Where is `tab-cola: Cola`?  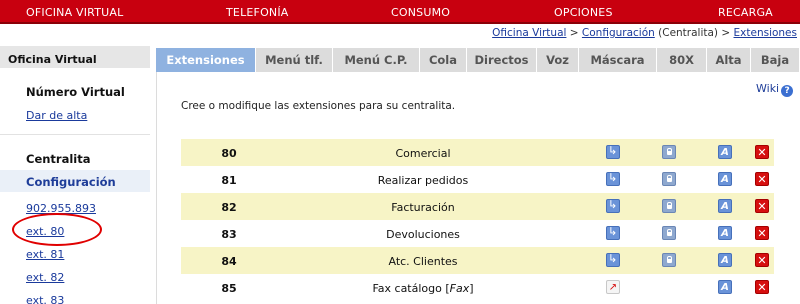 tab-cola: Cola is located at coordinates (443, 60).